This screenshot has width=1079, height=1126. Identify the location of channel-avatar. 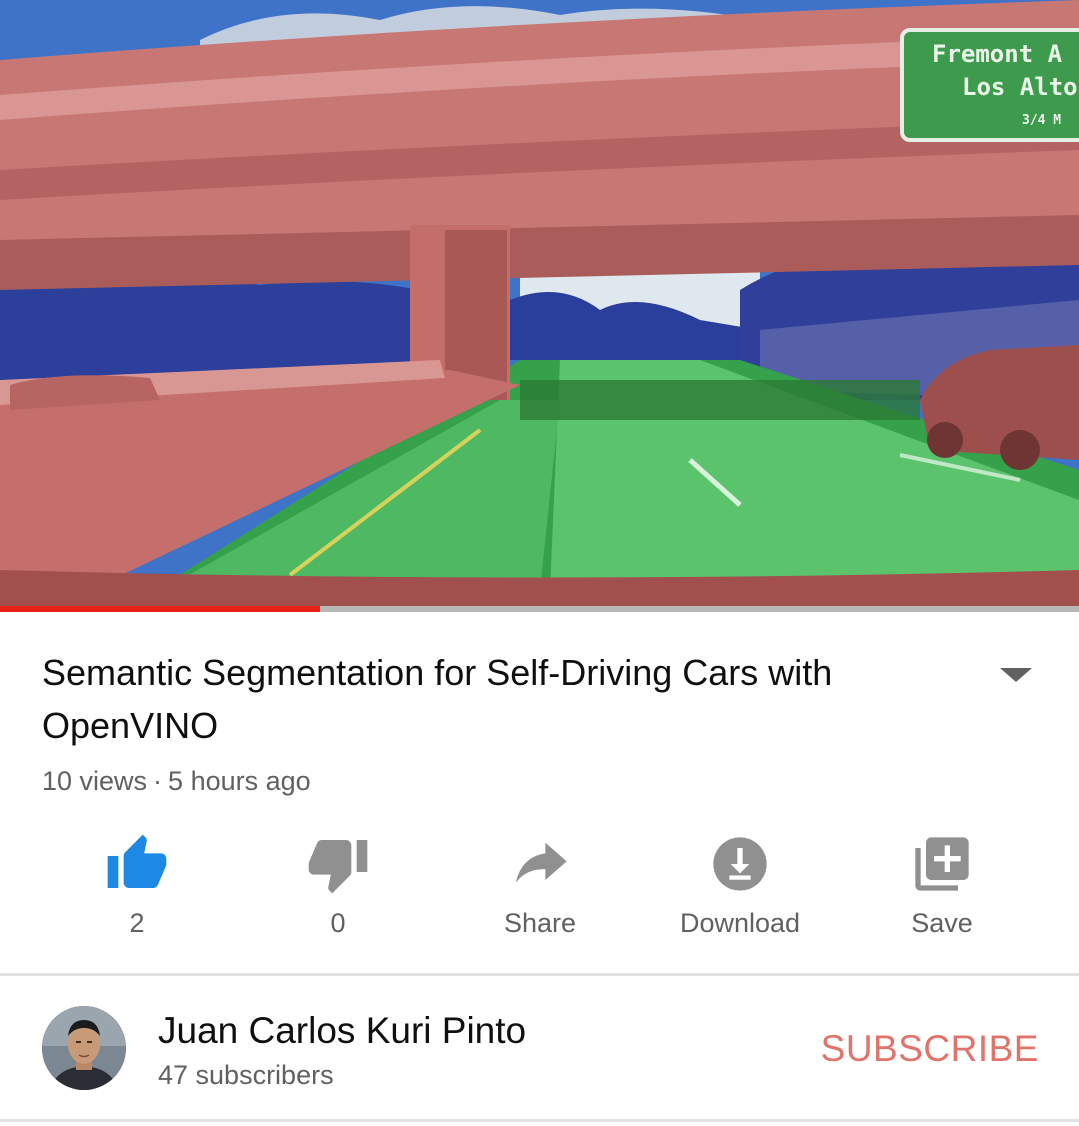
(84, 1048).